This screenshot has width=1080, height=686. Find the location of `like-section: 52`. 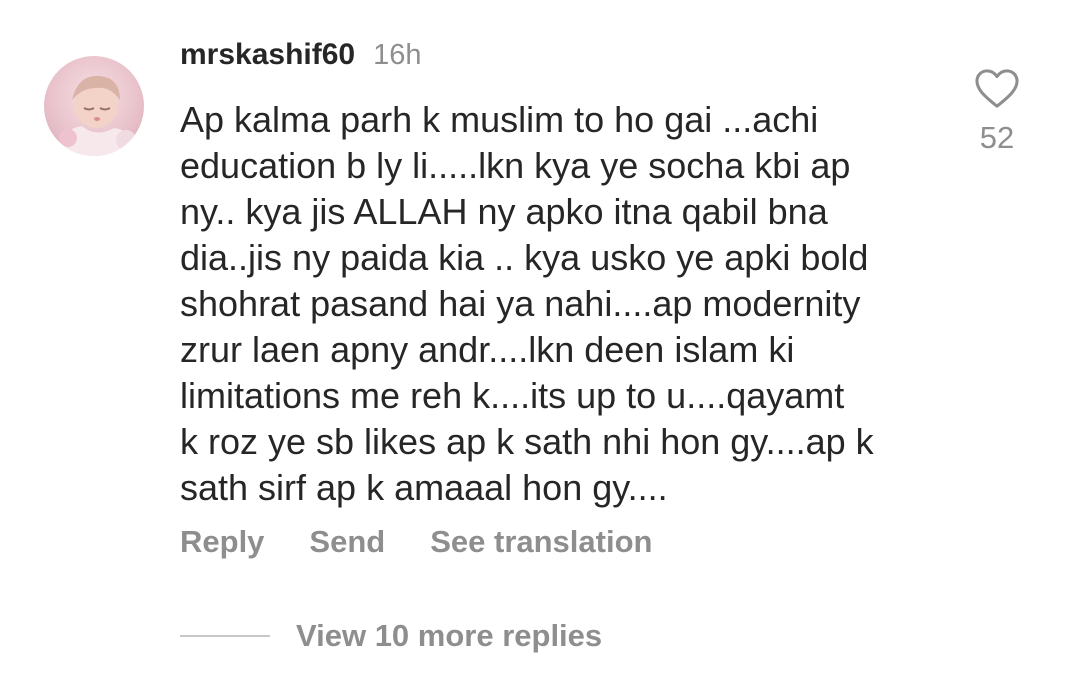

like-section: 52 is located at coordinates (997, 112).